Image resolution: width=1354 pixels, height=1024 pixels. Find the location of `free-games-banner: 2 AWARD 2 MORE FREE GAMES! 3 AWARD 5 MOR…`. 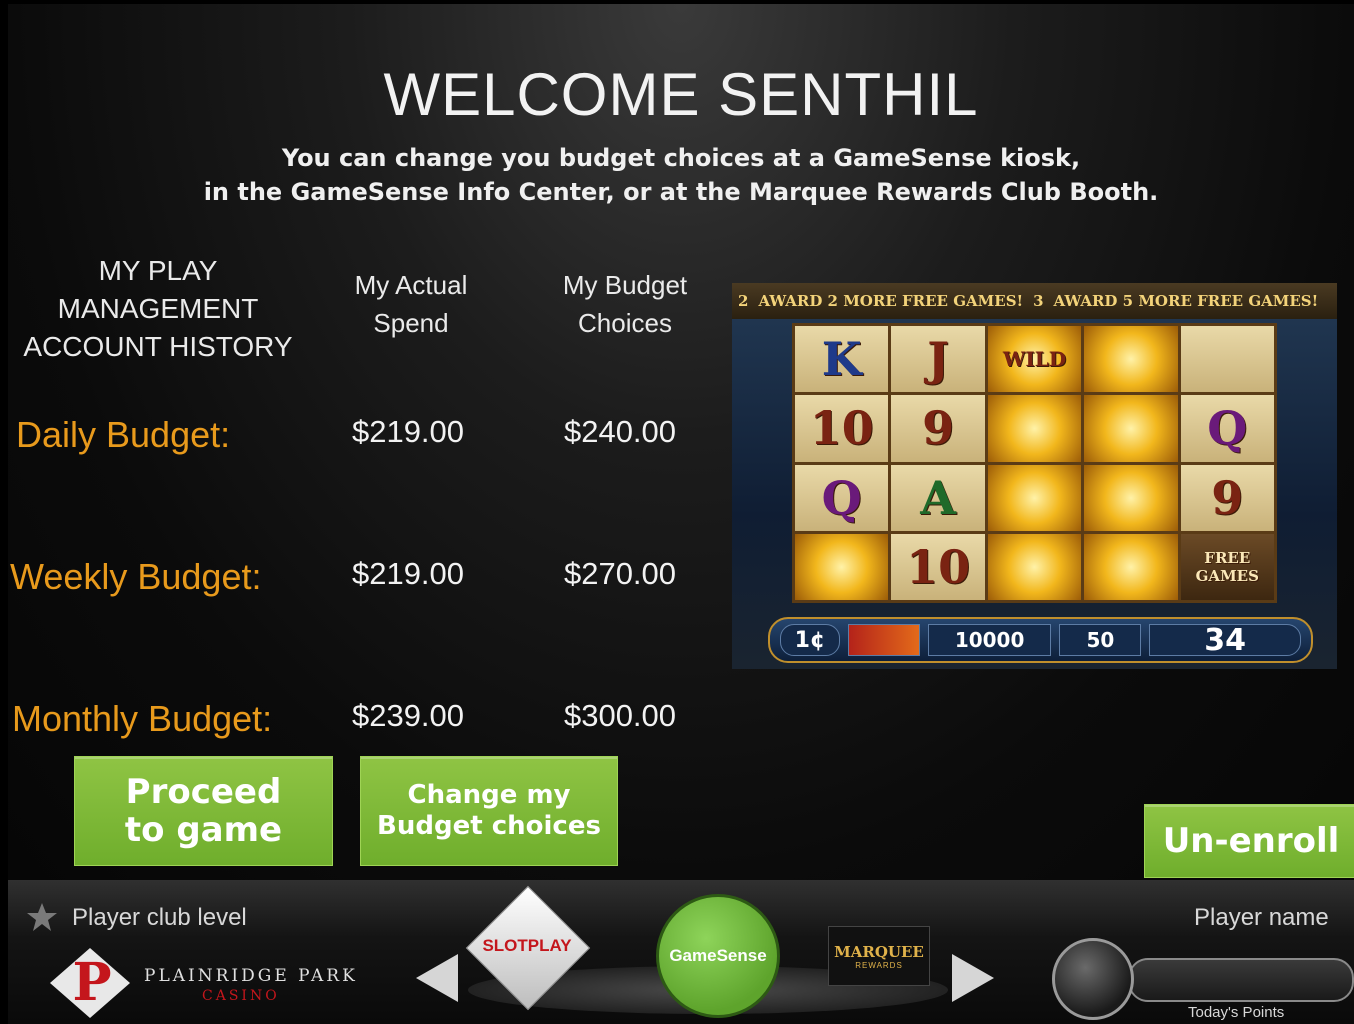

free-games-banner: 2 AWARD 2 MORE FREE GAMES! 3 AWARD 5 MOR… is located at coordinates (1034, 301).